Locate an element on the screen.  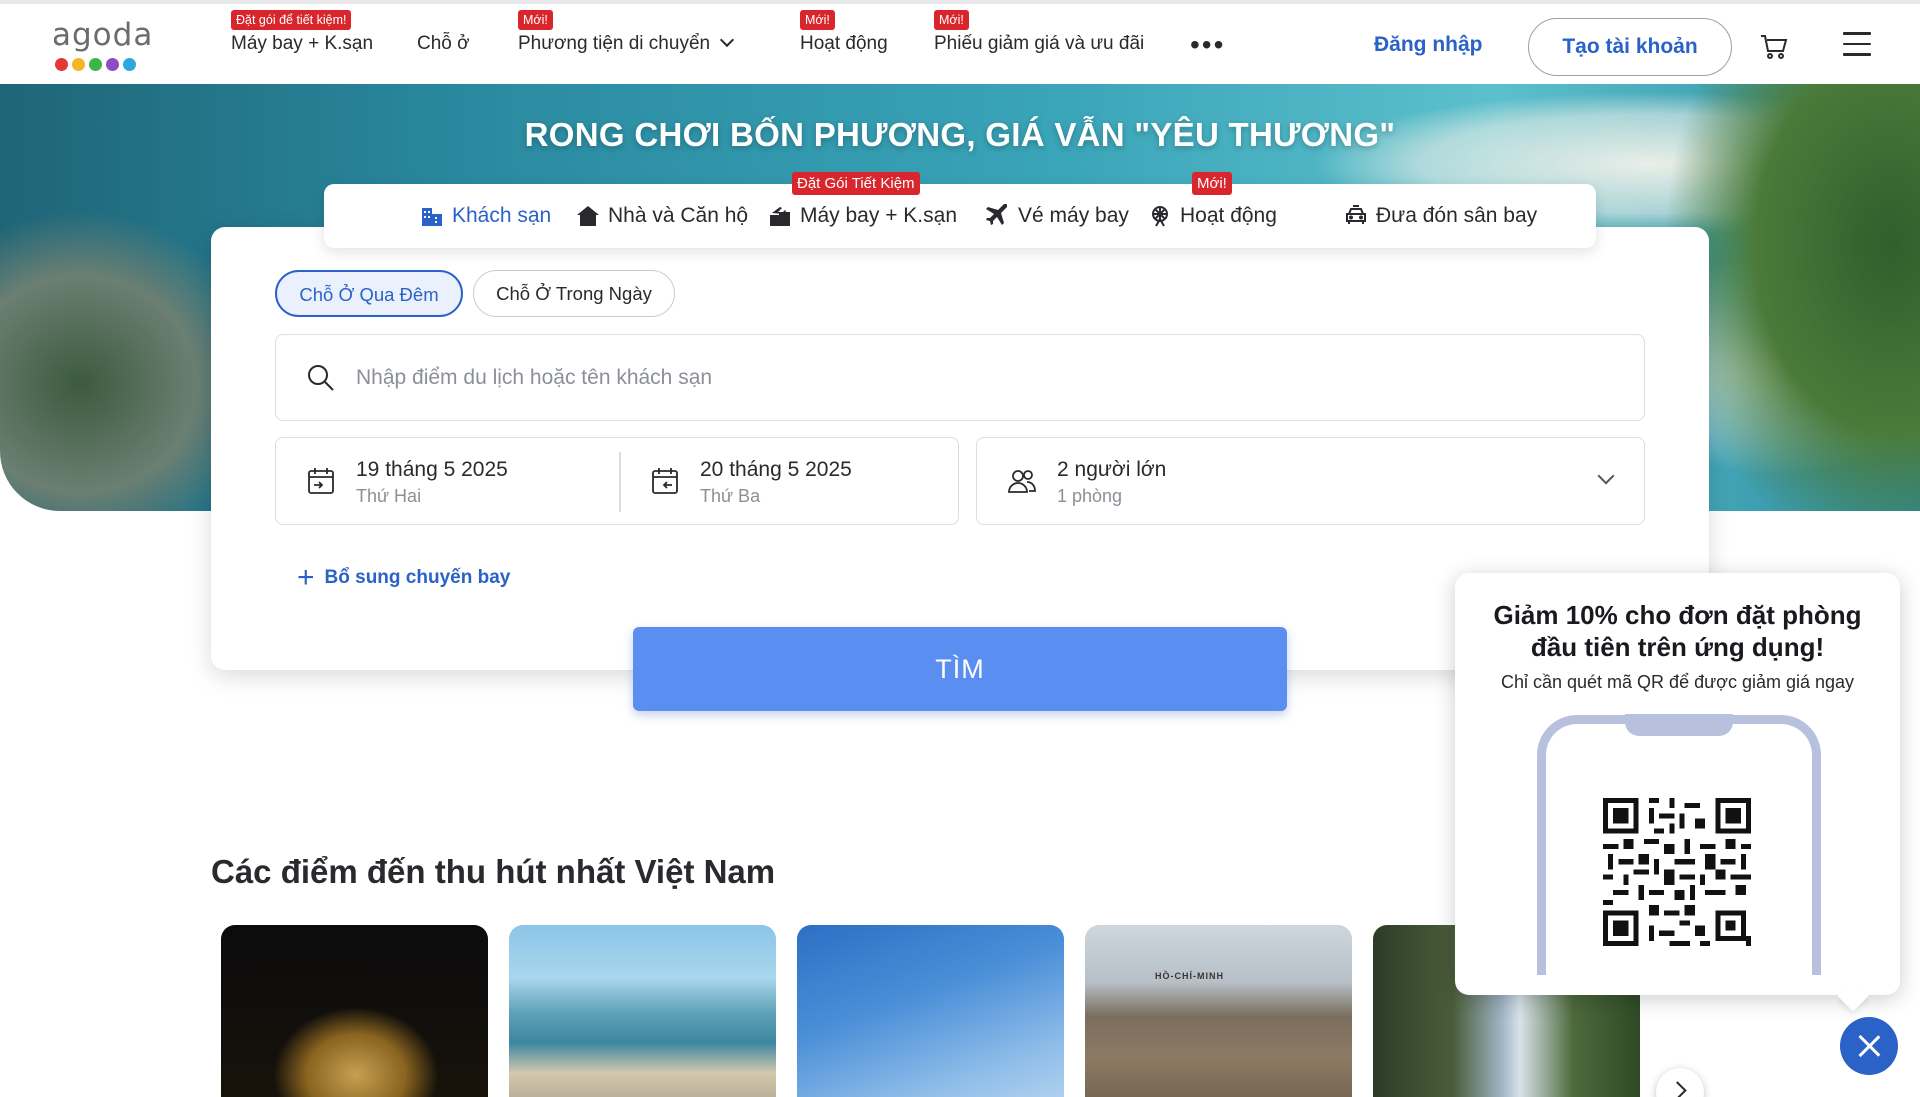
checkout-date: 20 tháng 5 2025 is located at coordinates (776, 469).